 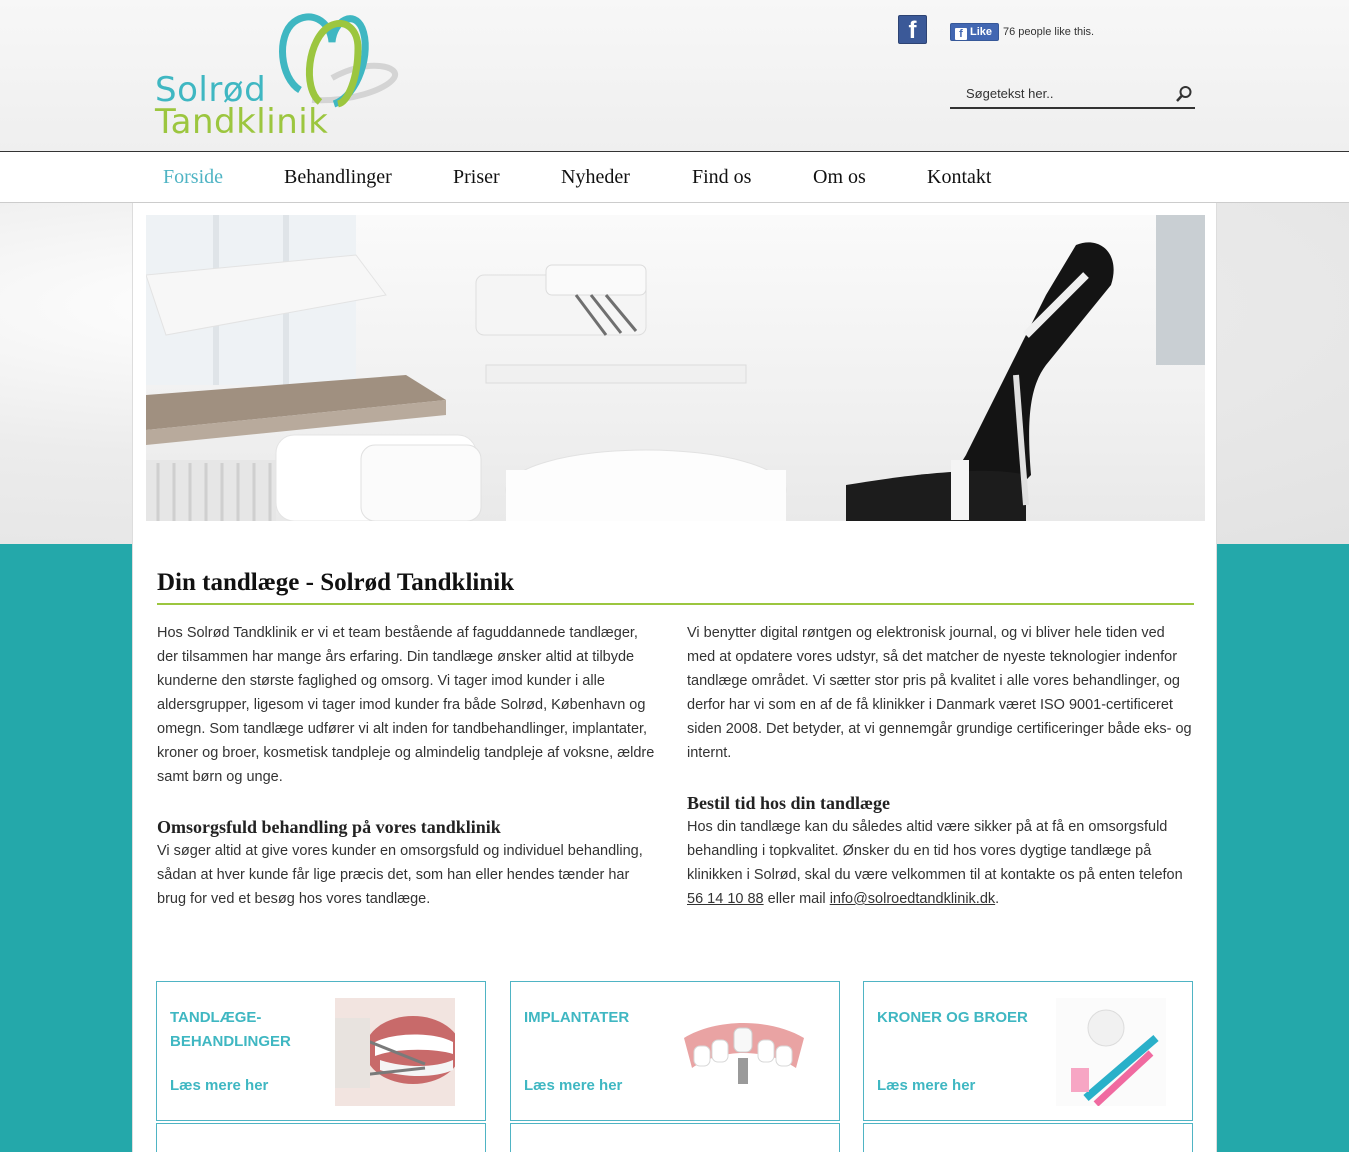 I want to click on or-mail-text: eller mail, so click(x=796, y=899).